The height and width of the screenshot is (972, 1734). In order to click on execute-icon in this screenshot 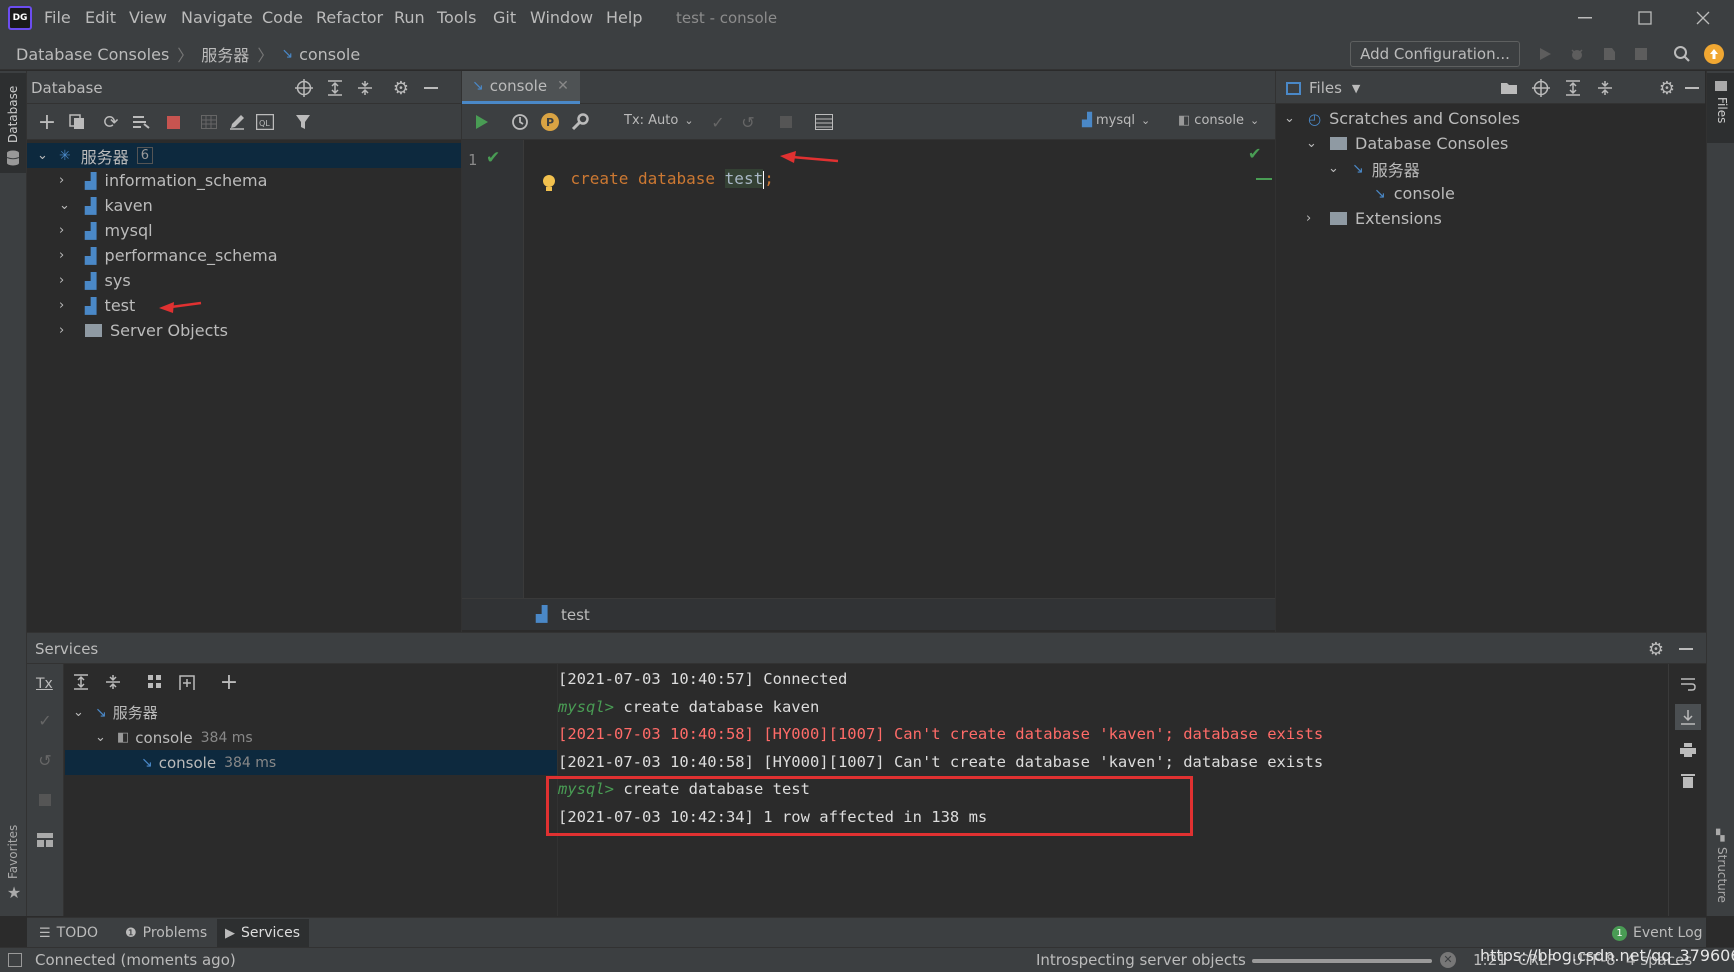, I will do `click(482, 122)`.